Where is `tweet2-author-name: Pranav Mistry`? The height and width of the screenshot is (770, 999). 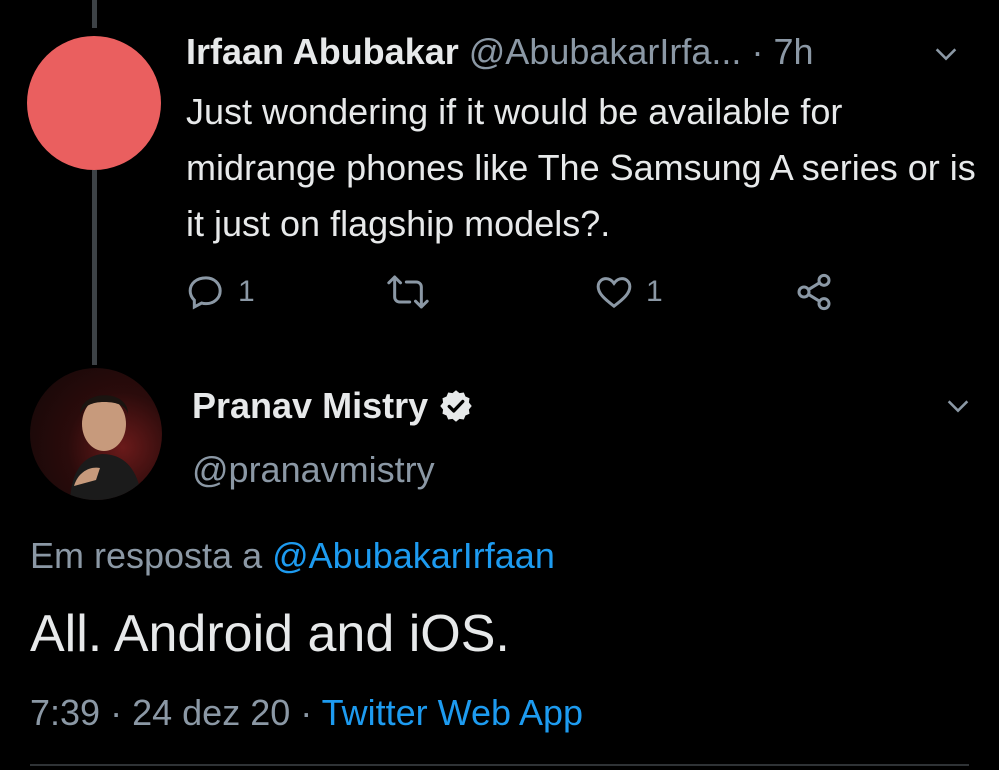
tweet2-author-name: Pranav Mistry is located at coordinates (310, 406).